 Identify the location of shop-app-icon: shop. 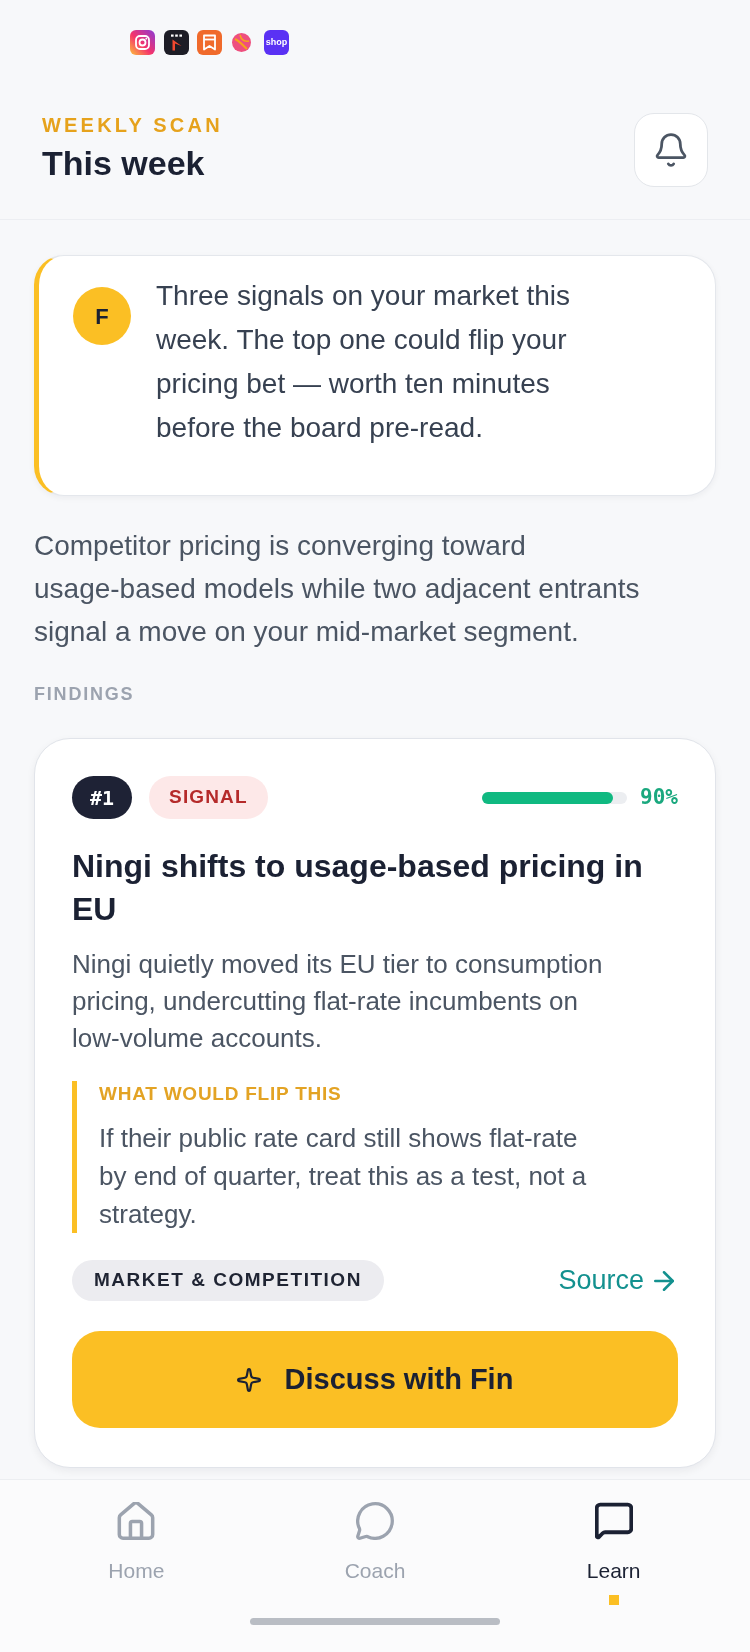
(276, 42).